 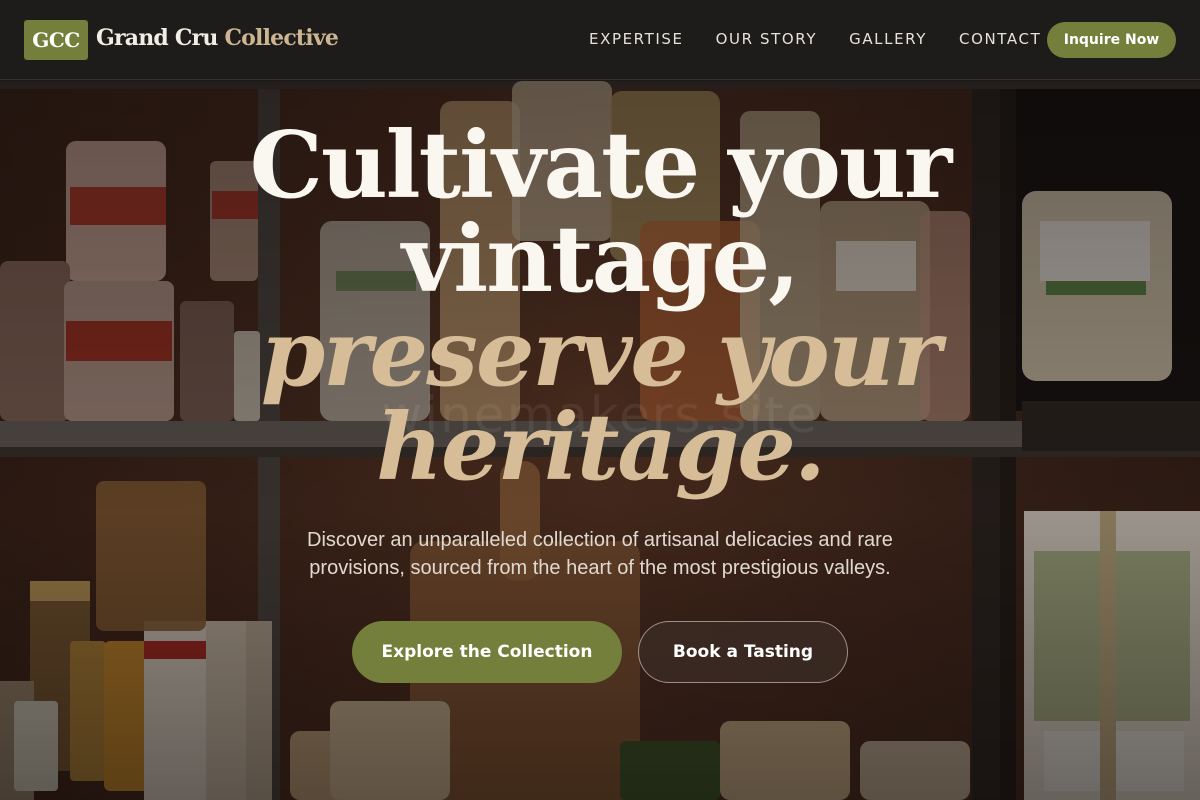 What do you see at coordinates (601, 447) in the screenshot?
I see `headline-line-4: heritage.` at bounding box center [601, 447].